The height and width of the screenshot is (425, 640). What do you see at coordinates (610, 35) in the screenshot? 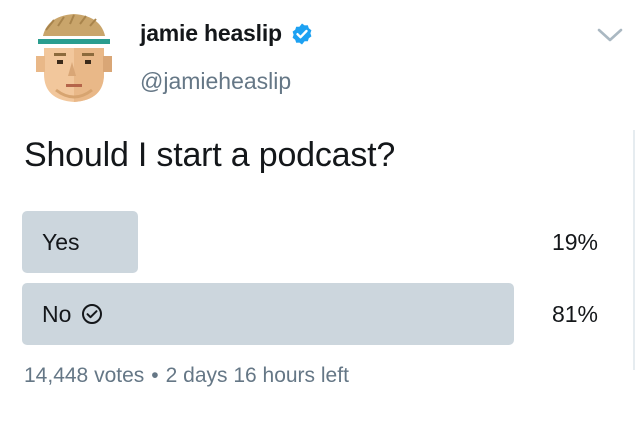
I see `chevron-down-icon` at bounding box center [610, 35].